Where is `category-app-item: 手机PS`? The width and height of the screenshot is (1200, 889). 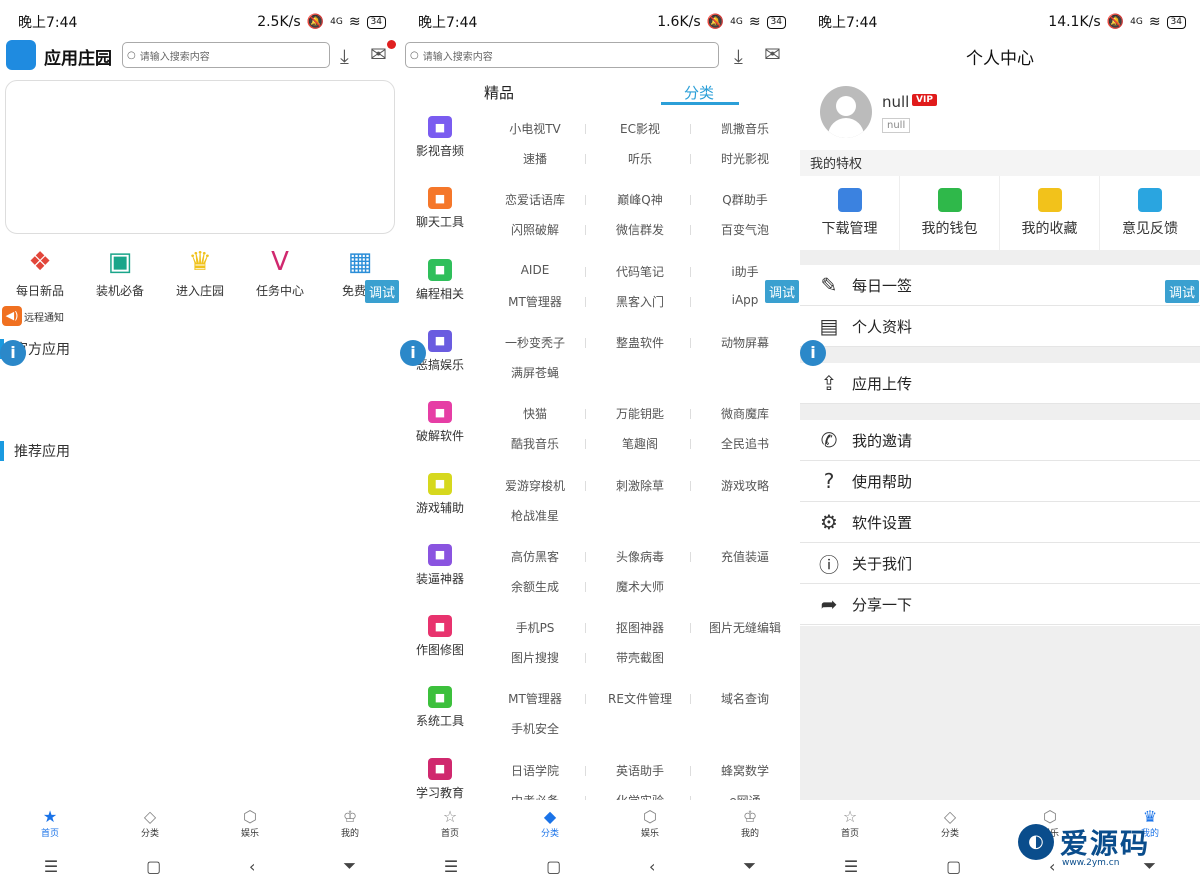 category-app-item: 手机PS is located at coordinates (535, 627).